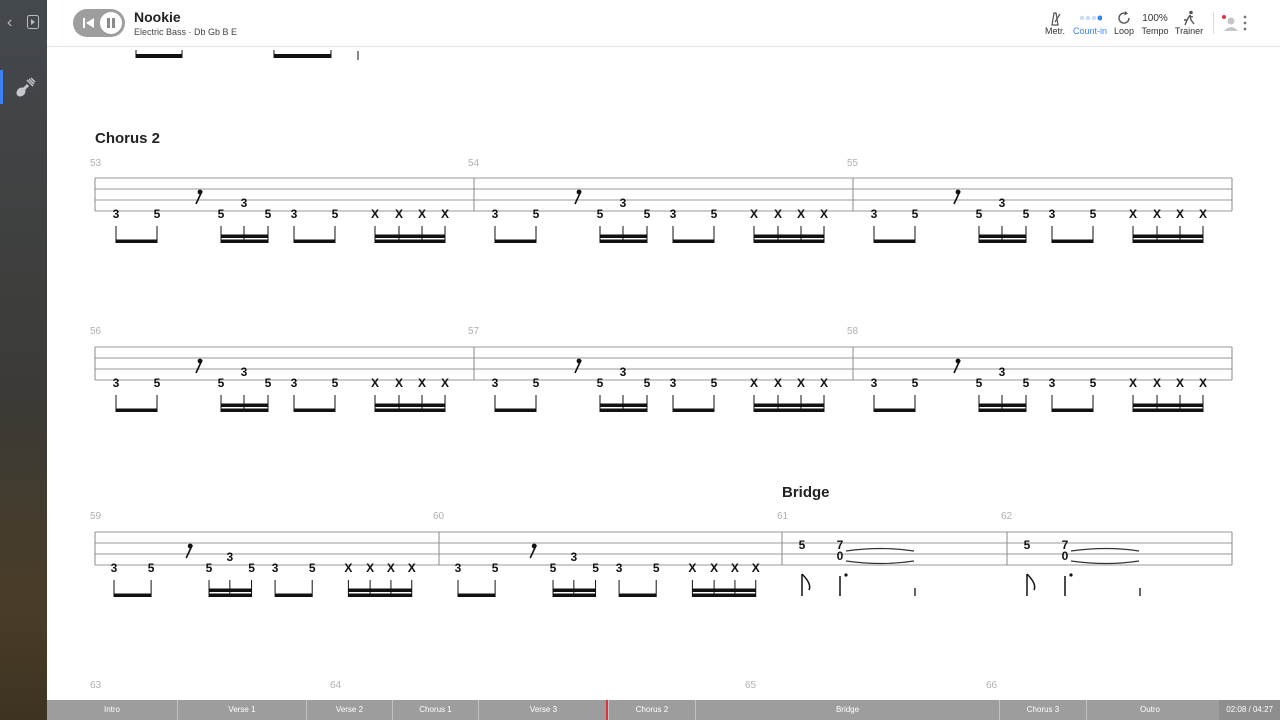 This screenshot has height=720, width=1280. I want to click on back-chevron-icon: ‹, so click(9, 23).